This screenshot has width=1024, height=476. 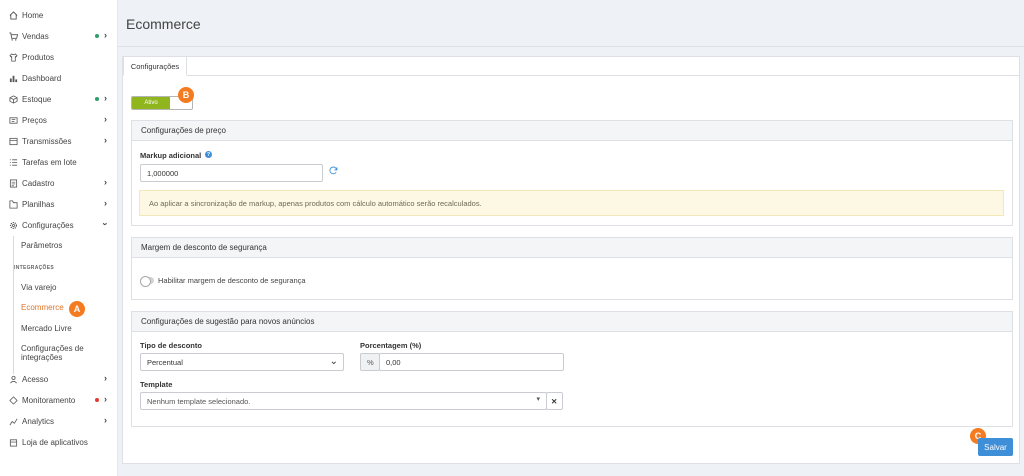 What do you see at coordinates (572, 131) in the screenshot?
I see `price-settings-title: Configurações de preço` at bounding box center [572, 131].